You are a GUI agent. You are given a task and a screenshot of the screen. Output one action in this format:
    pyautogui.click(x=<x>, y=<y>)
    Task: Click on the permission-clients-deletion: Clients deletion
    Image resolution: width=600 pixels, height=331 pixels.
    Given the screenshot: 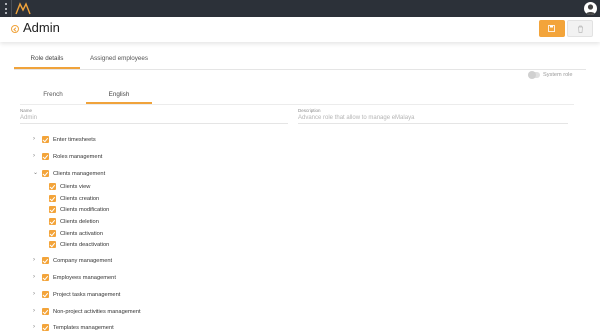 What is the action you would take?
    pyautogui.click(x=74, y=221)
    